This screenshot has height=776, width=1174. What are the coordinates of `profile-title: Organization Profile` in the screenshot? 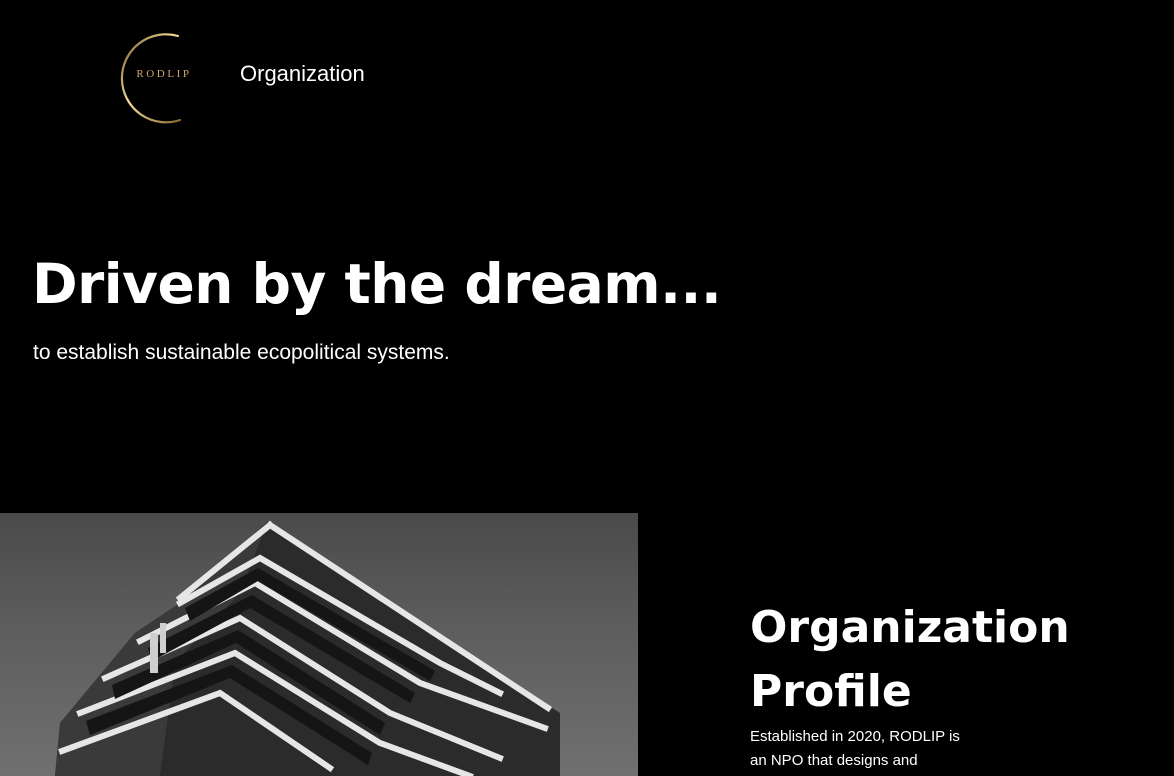 It's located at (910, 660).